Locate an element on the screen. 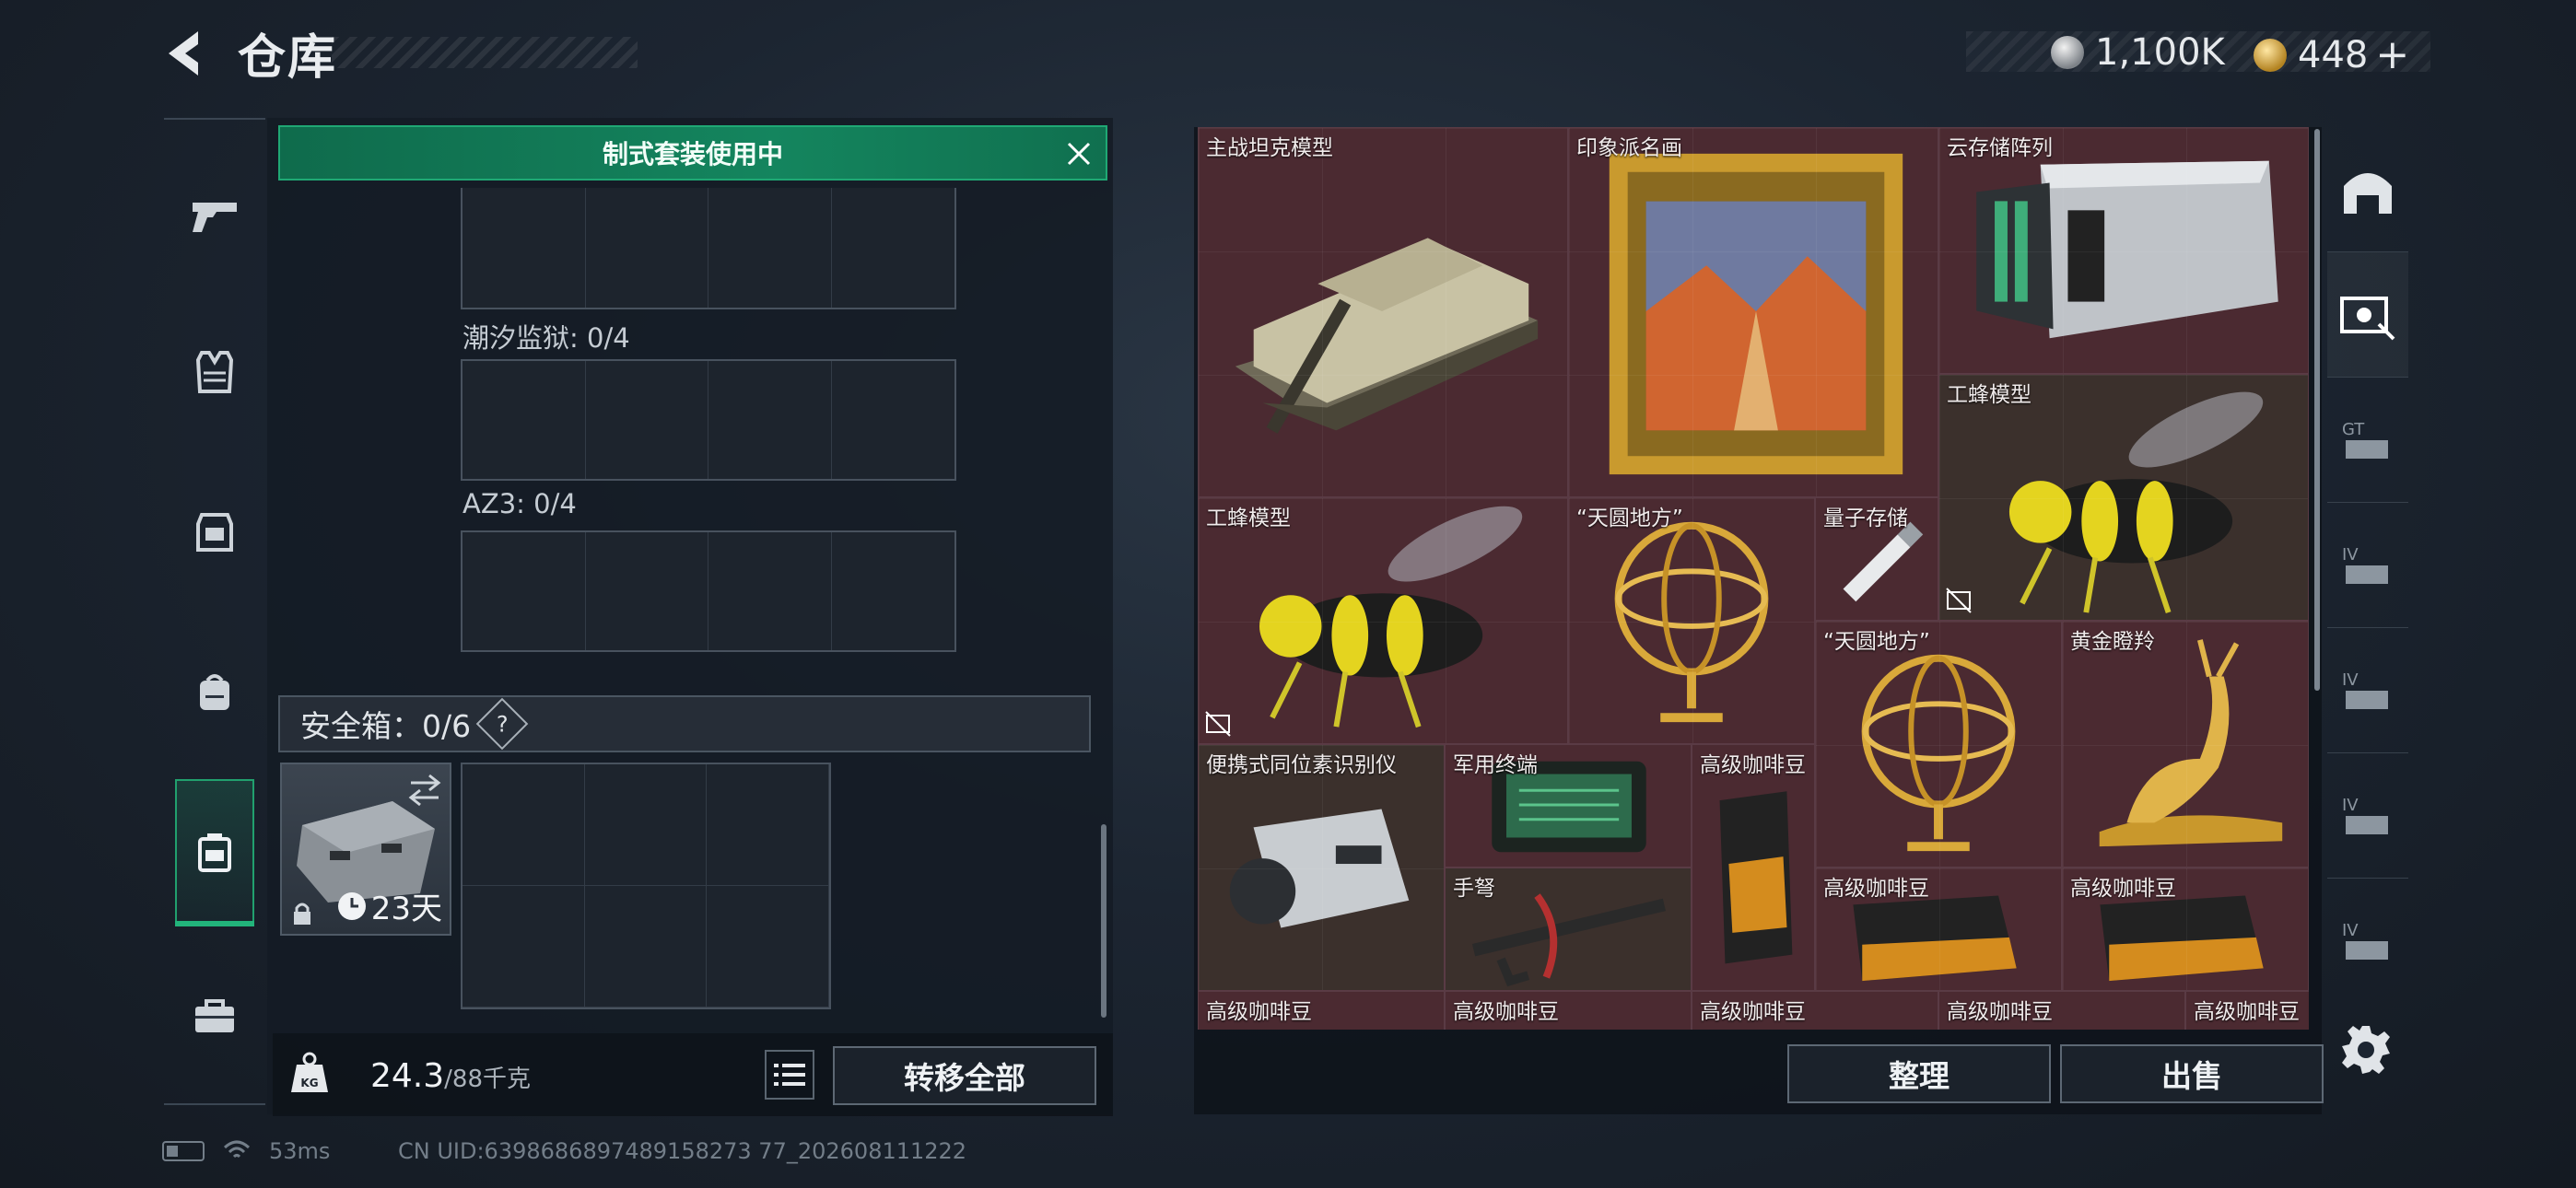 The height and width of the screenshot is (1188, 2576). item-name: 云存储阵列 is located at coordinates (2000, 148).